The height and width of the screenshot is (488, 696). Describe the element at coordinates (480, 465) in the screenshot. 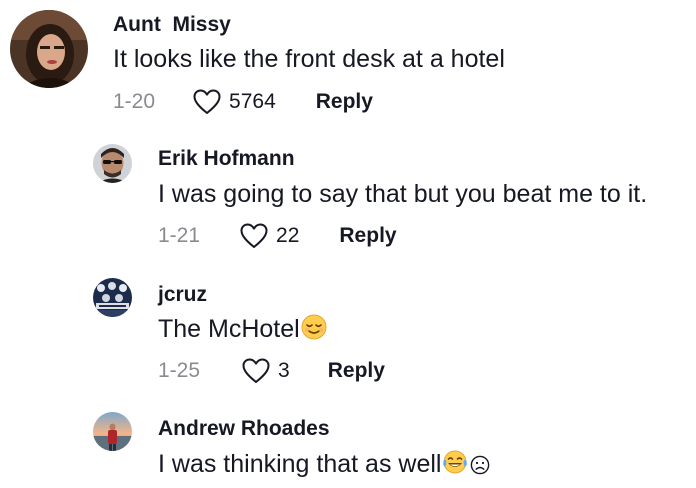

I see `frowning-face-emoji-icon` at that location.